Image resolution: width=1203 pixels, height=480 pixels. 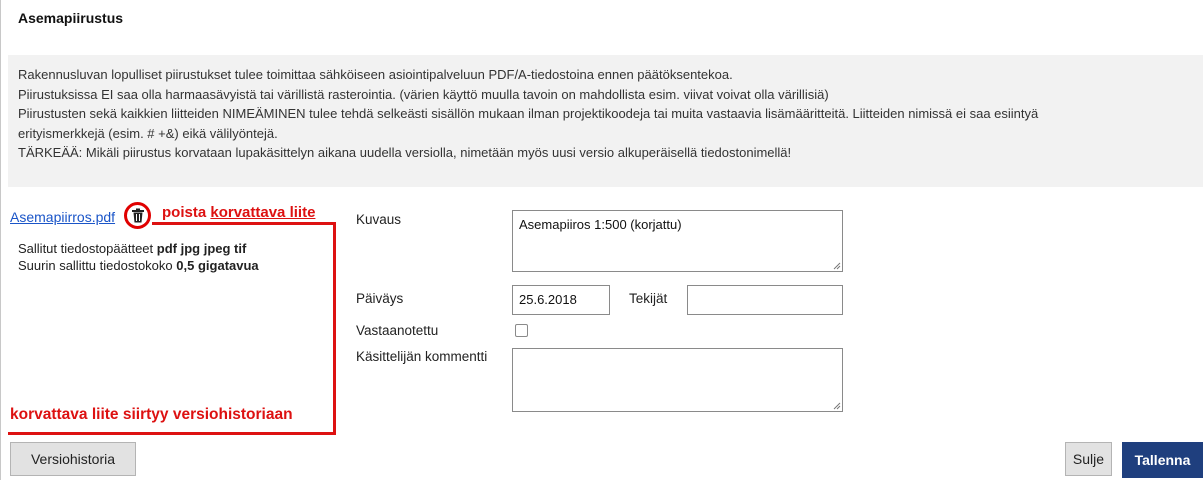 I want to click on version-history-button: Versiohistoria, so click(x=73, y=459).